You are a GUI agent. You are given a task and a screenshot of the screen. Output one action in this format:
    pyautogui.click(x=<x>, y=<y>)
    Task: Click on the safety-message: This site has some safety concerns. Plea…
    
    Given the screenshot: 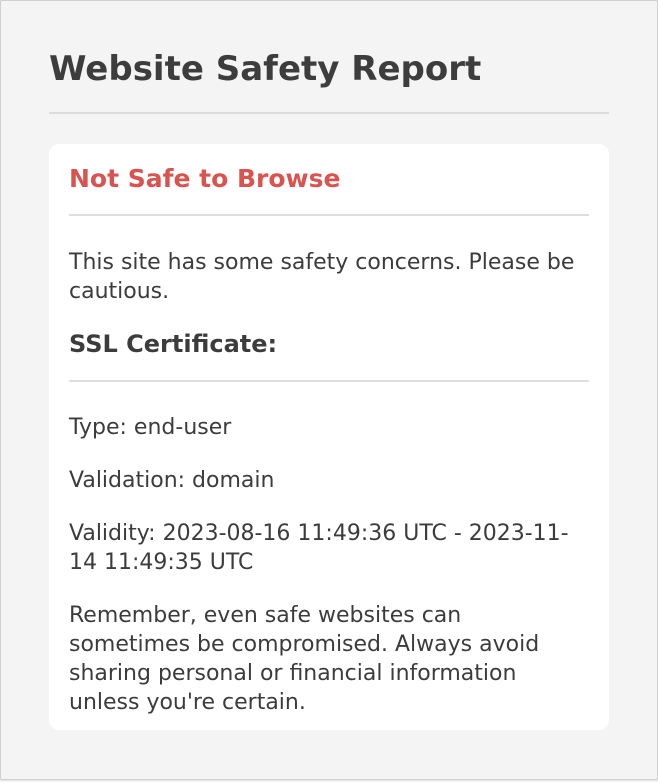 What is the action you would take?
    pyautogui.click(x=322, y=277)
    